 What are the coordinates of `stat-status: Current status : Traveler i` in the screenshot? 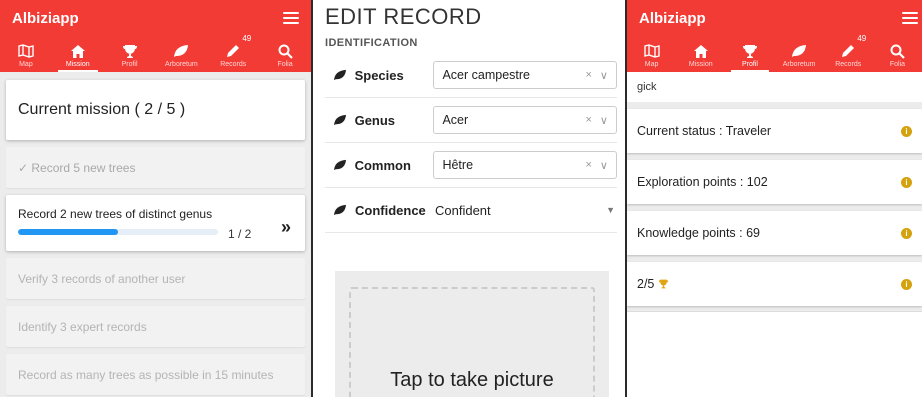 It's located at (774, 131).